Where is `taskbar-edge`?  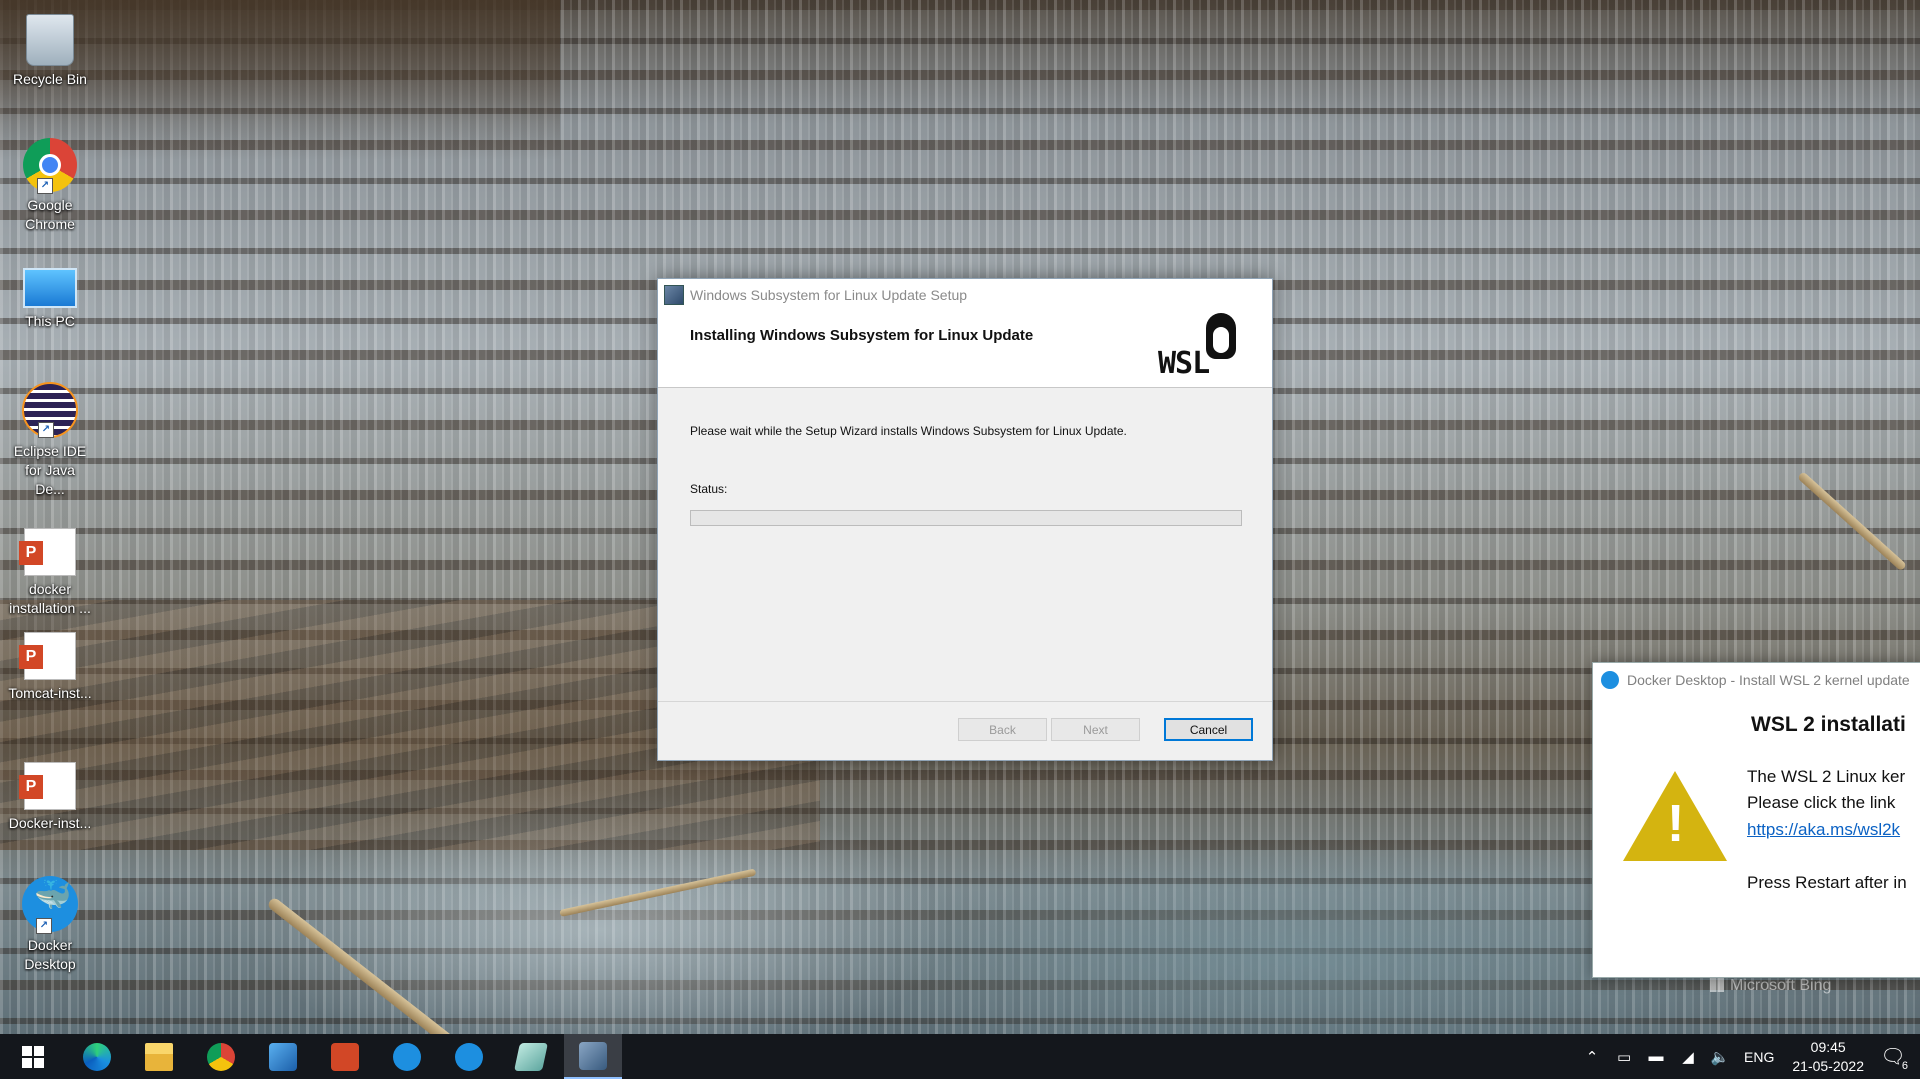 taskbar-edge is located at coordinates (97, 1056).